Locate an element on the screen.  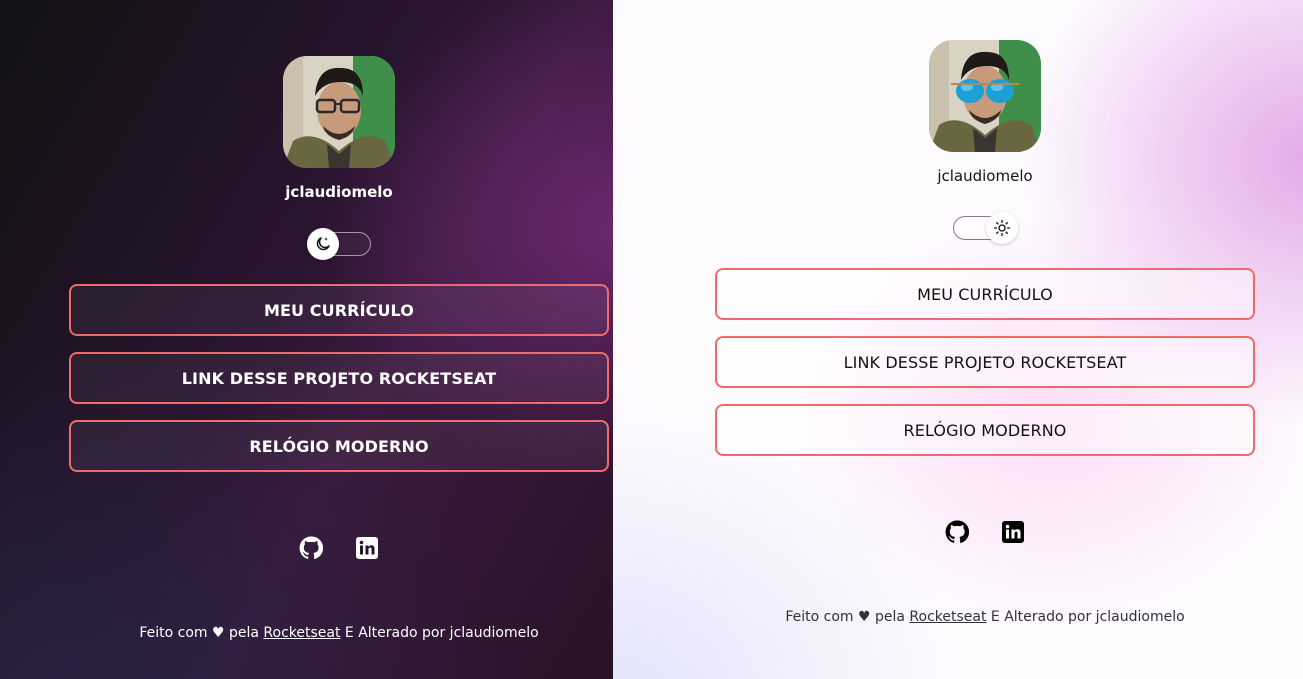
moon-icon is located at coordinates (323, 244).